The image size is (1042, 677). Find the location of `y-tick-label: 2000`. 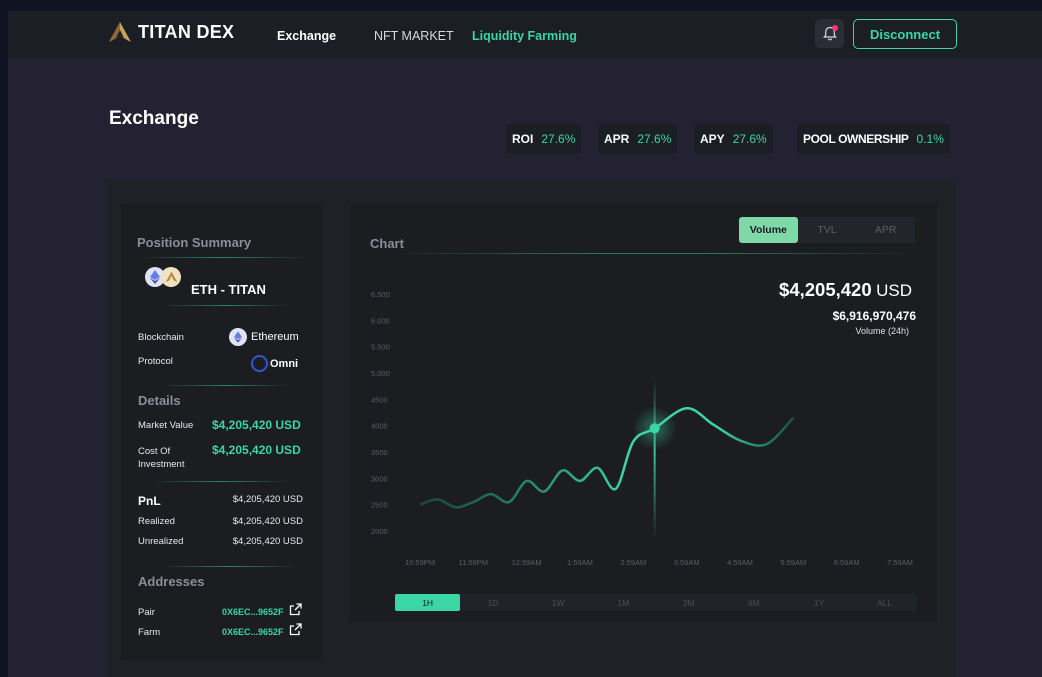

y-tick-label: 2000 is located at coordinates (379, 531).